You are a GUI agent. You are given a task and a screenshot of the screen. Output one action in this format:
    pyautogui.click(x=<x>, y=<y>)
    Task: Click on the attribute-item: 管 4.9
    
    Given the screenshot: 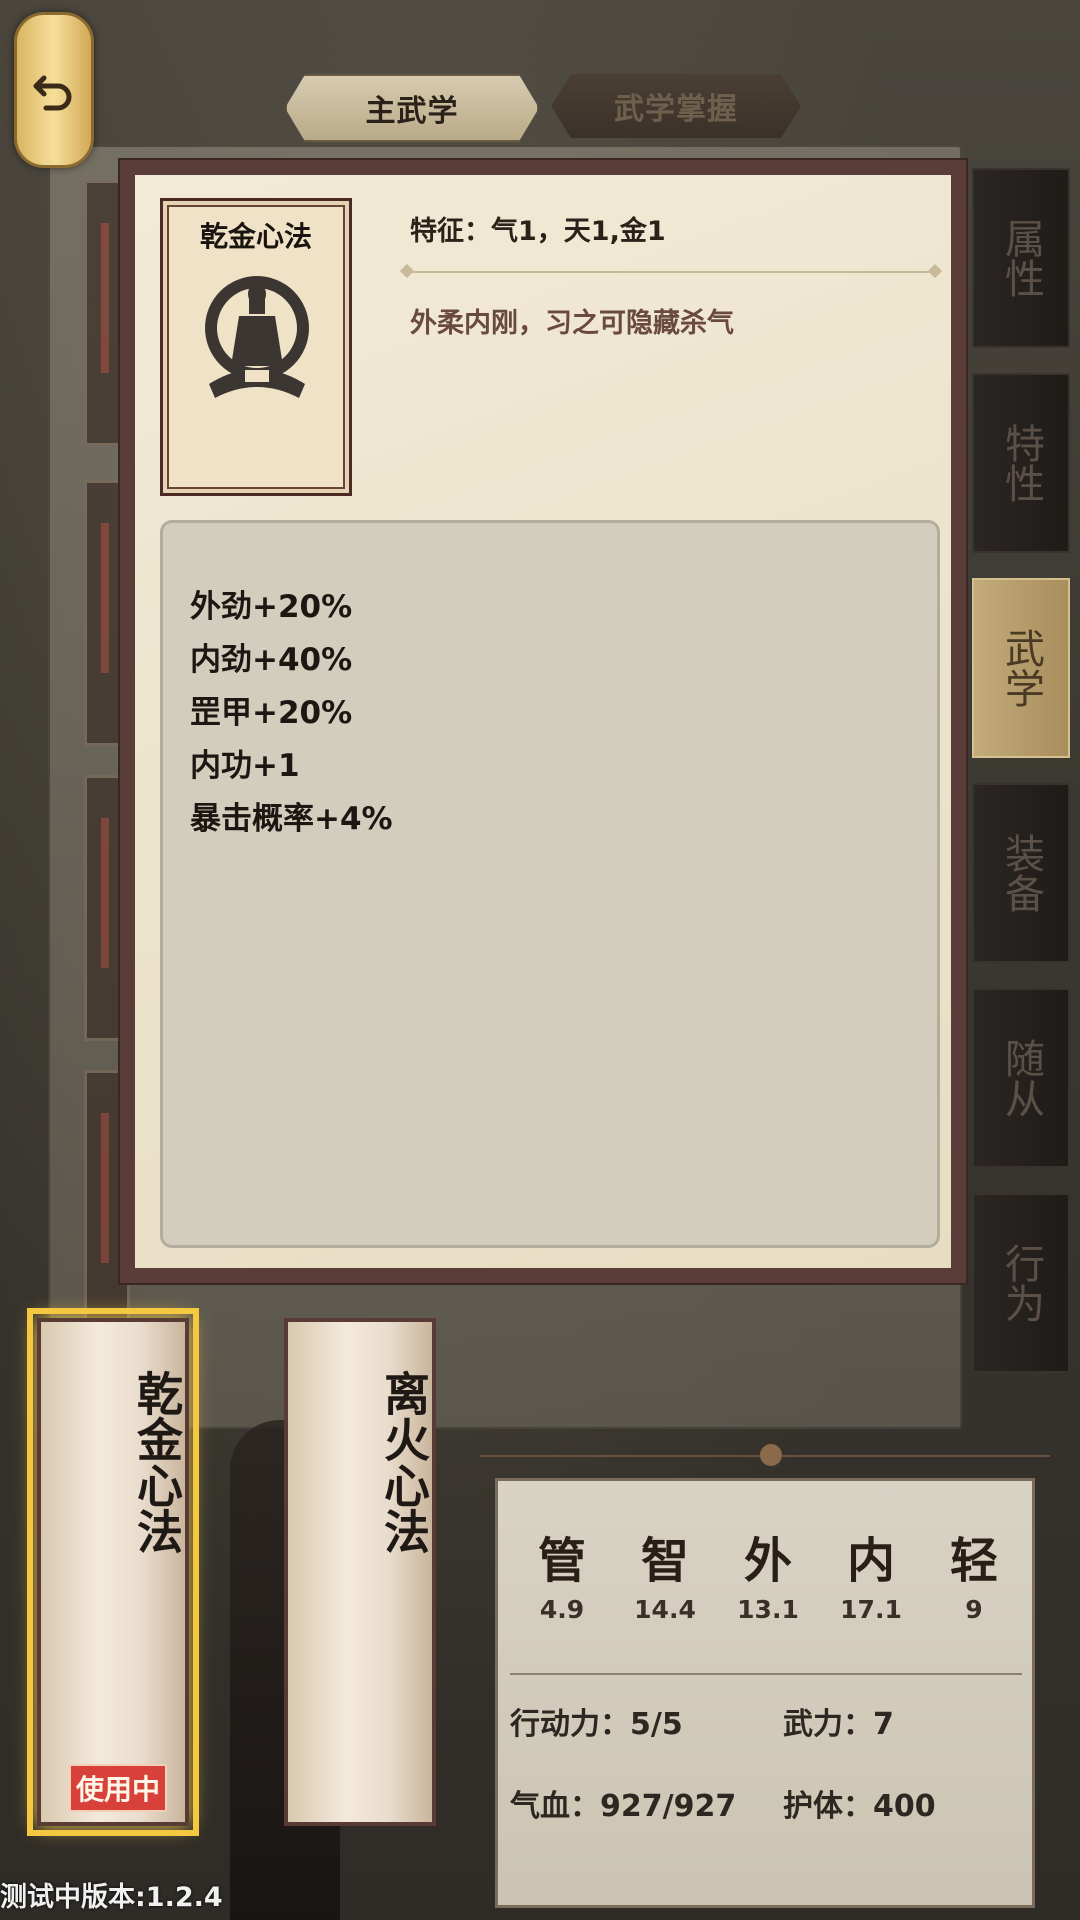 What is the action you would take?
    pyautogui.click(x=562, y=1572)
    